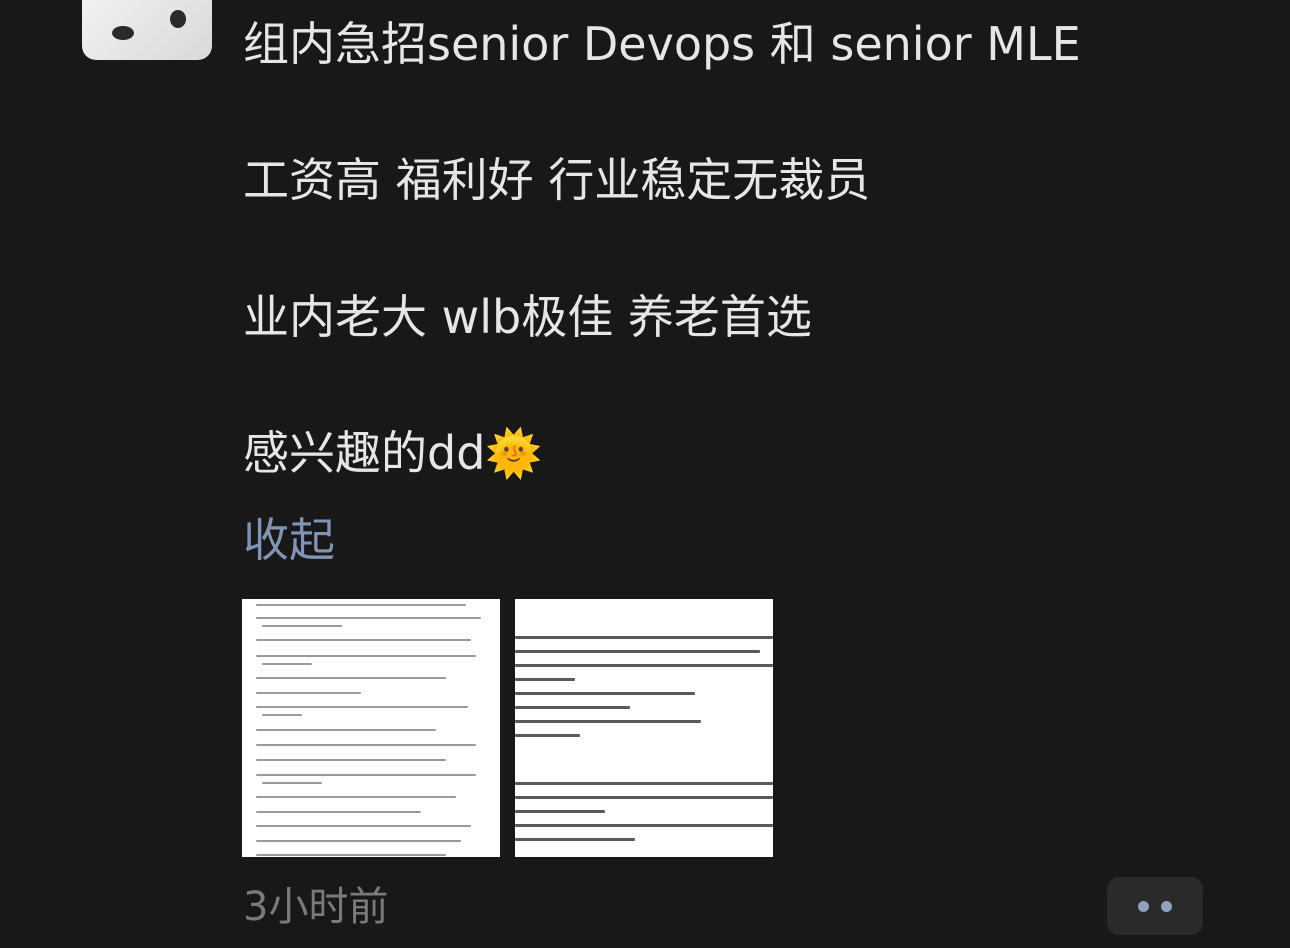 Image resolution: width=1290 pixels, height=948 pixels. I want to click on post-line: 业内老大 wlb极佳 养老首选, so click(527, 317).